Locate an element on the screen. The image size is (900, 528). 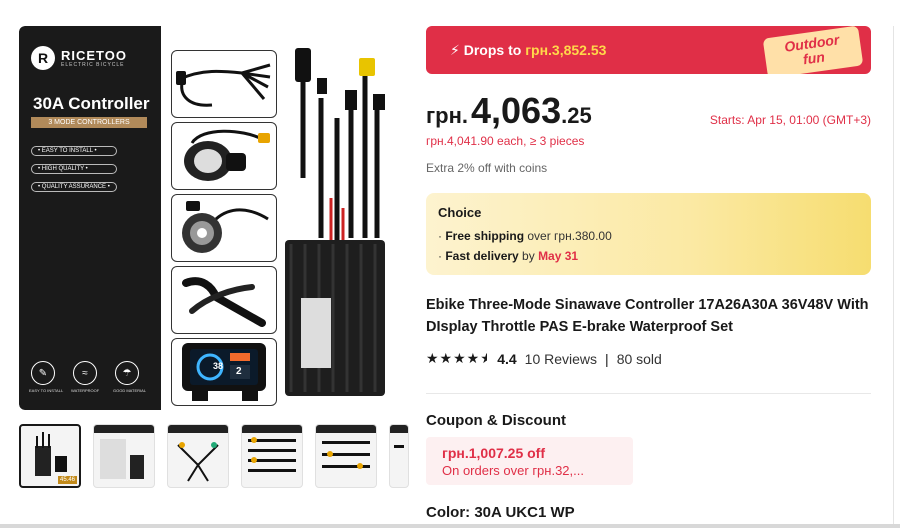
coupon-heading: Coupon & Discount is located at coordinates (496, 420).